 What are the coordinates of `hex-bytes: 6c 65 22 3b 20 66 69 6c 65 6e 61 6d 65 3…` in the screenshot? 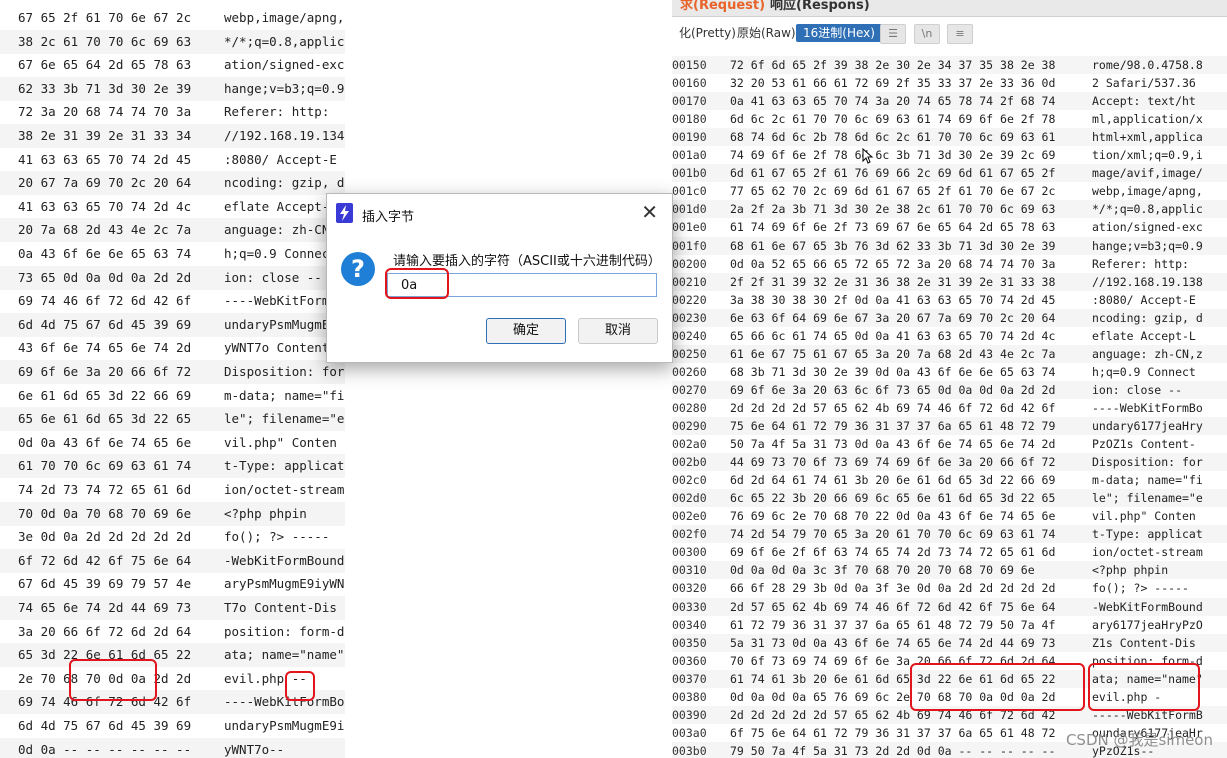 It's located at (892, 498).